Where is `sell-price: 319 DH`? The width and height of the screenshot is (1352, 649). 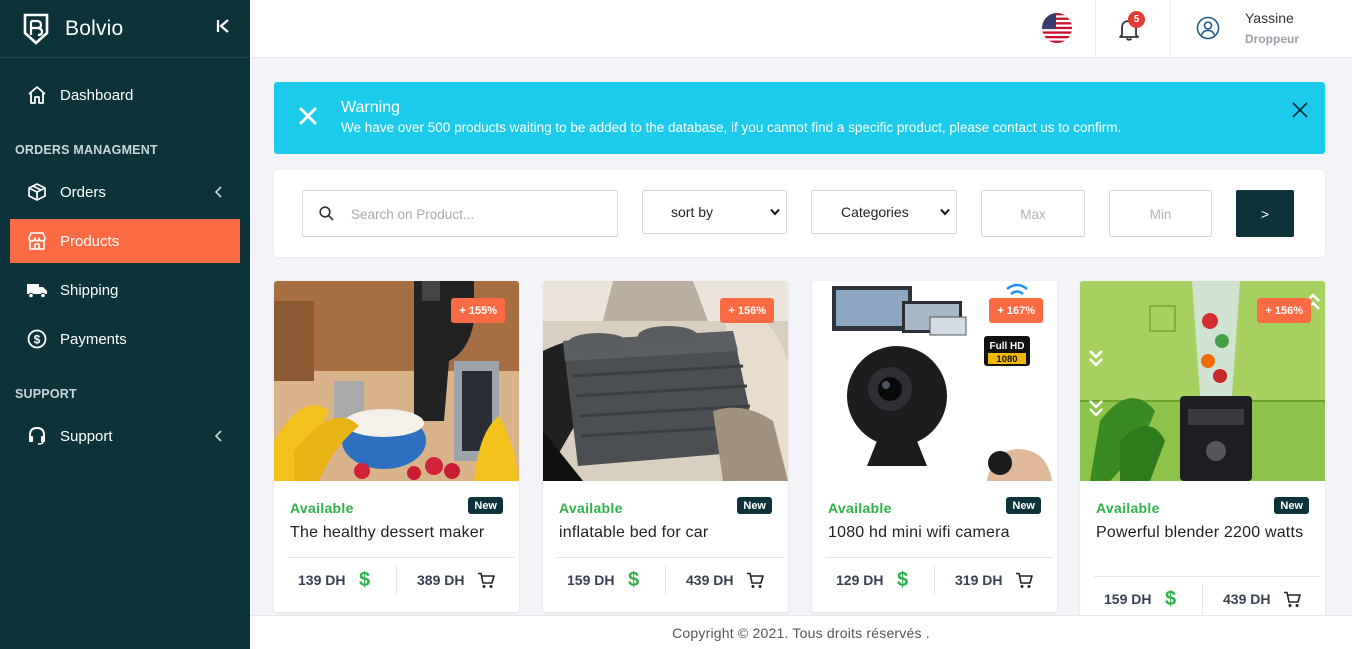
sell-price: 319 DH is located at coordinates (979, 580).